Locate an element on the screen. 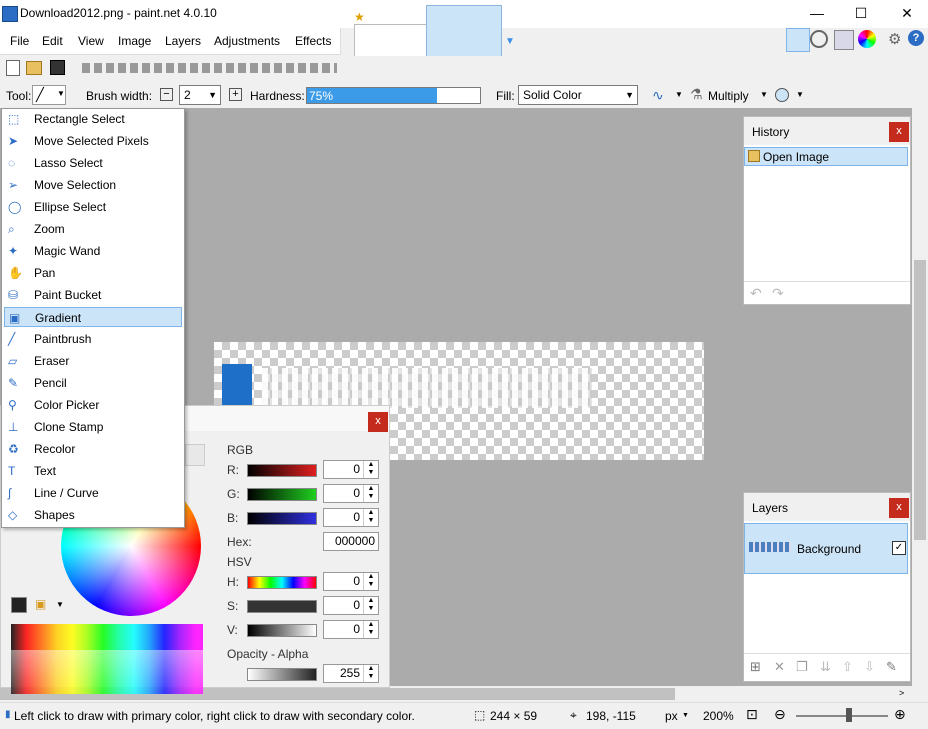 This screenshot has width=928, height=729. close-button: ✕ is located at coordinates (906, 14).